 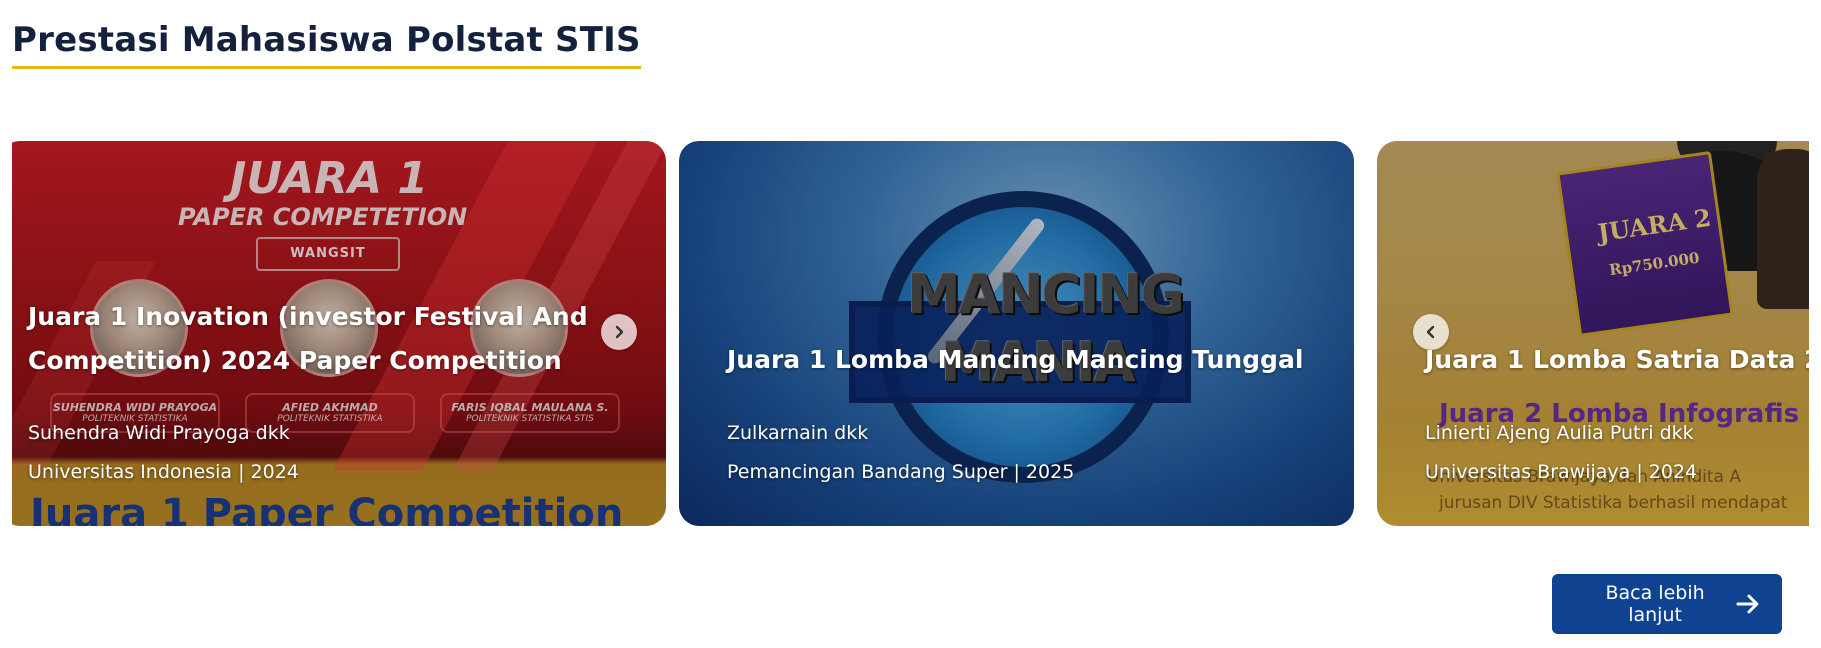 I want to click on card-2-title: Juara 1 Lomba Mancing Mancing Tunggal, so click(x=1015, y=359).